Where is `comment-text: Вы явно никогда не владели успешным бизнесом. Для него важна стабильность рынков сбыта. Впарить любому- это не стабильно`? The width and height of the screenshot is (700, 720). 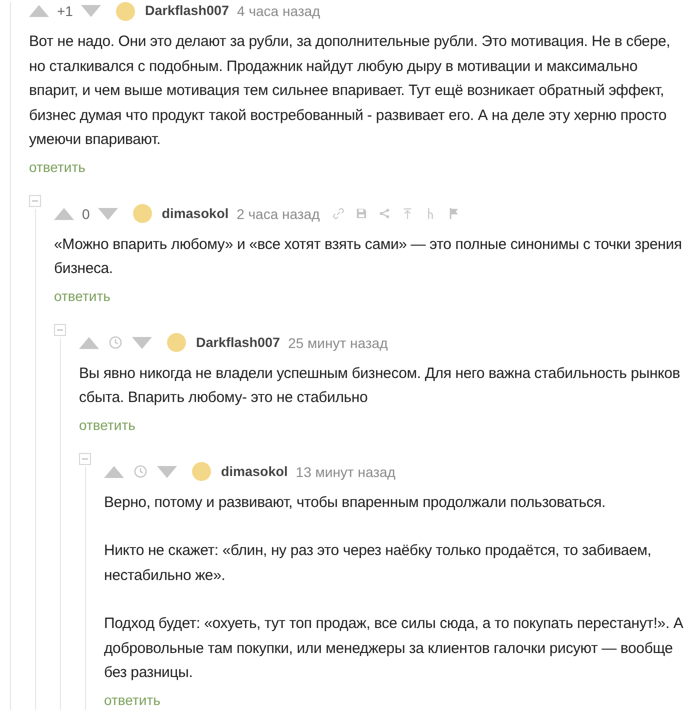
comment-text: Вы явно никогда не владели успешным бизнесом. Для него важна стабильность рынков сбыта. Впарить любому- это не стабильно is located at coordinates (380, 386).